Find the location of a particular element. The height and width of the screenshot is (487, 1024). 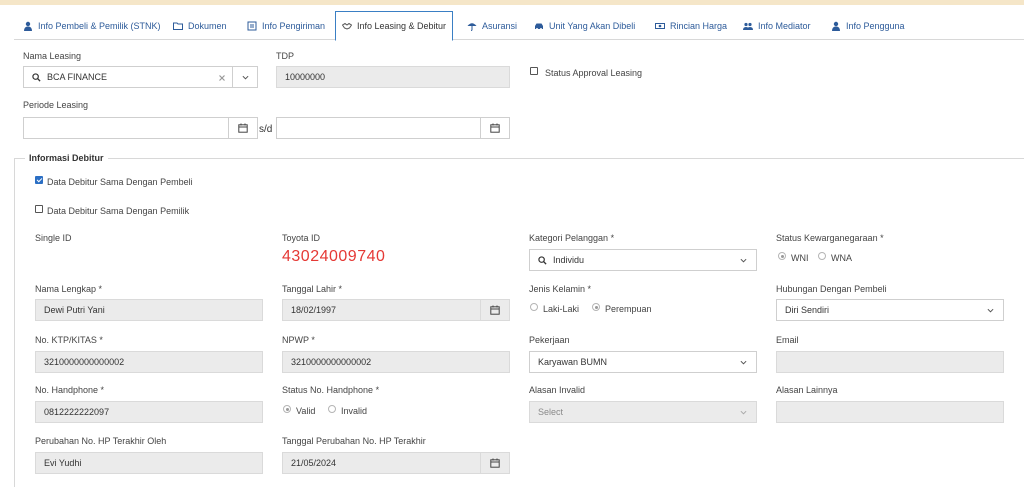

ktp-field: 3210000000000002 is located at coordinates (149, 362).